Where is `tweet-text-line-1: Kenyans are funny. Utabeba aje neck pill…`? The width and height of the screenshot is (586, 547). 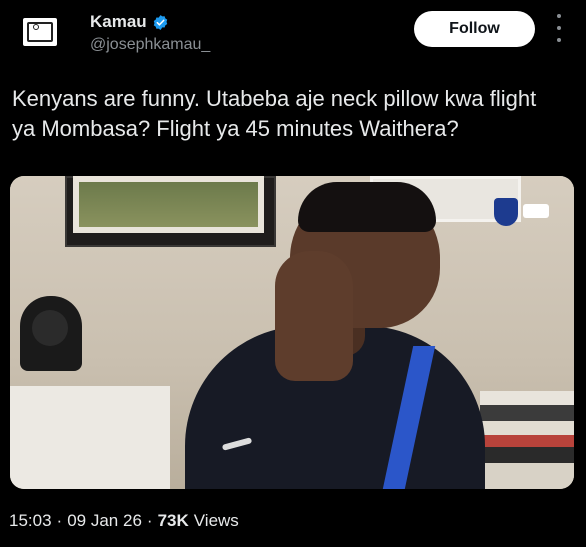 tweet-text-line-1: Kenyans are funny. Utabeba aje neck pill… is located at coordinates (274, 98).